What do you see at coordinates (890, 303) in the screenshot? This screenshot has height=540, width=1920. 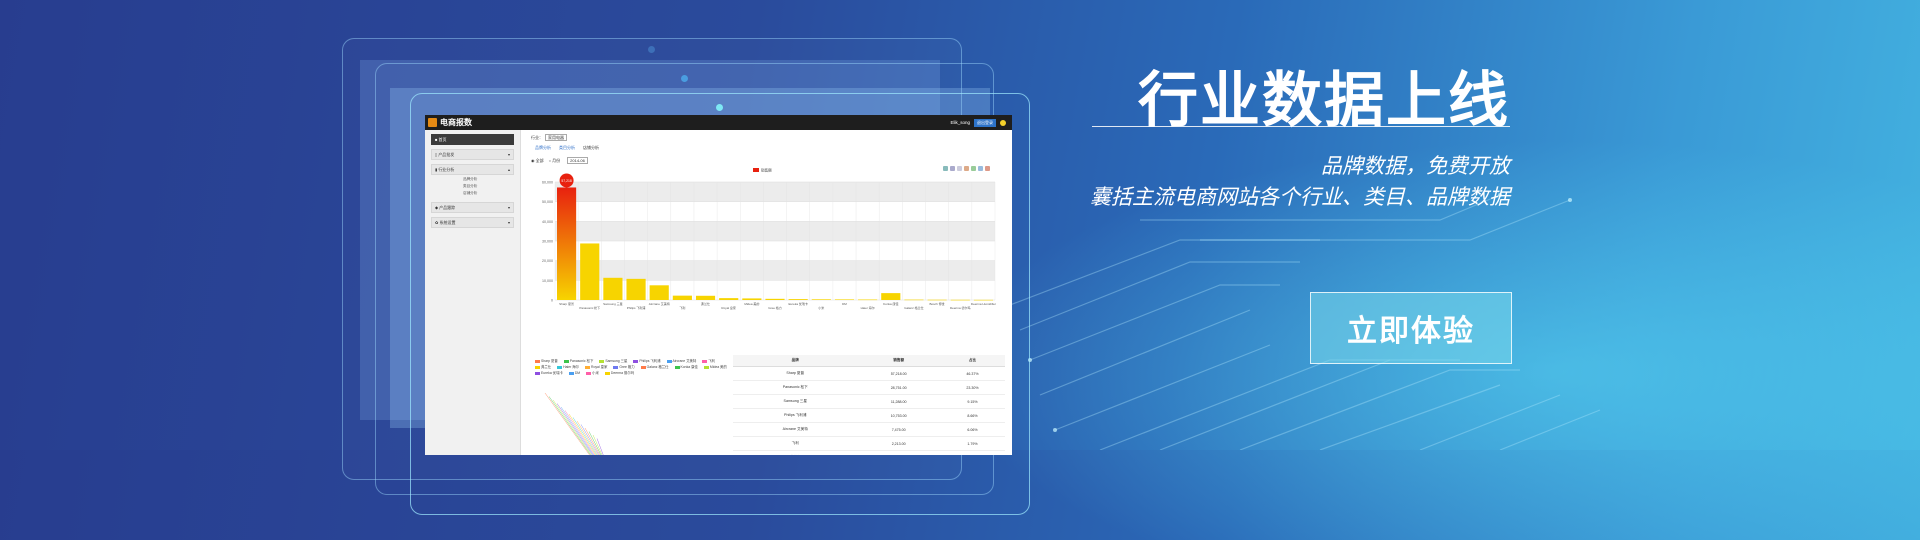 I see `x-tick-label: Konka 康佳` at bounding box center [890, 303].